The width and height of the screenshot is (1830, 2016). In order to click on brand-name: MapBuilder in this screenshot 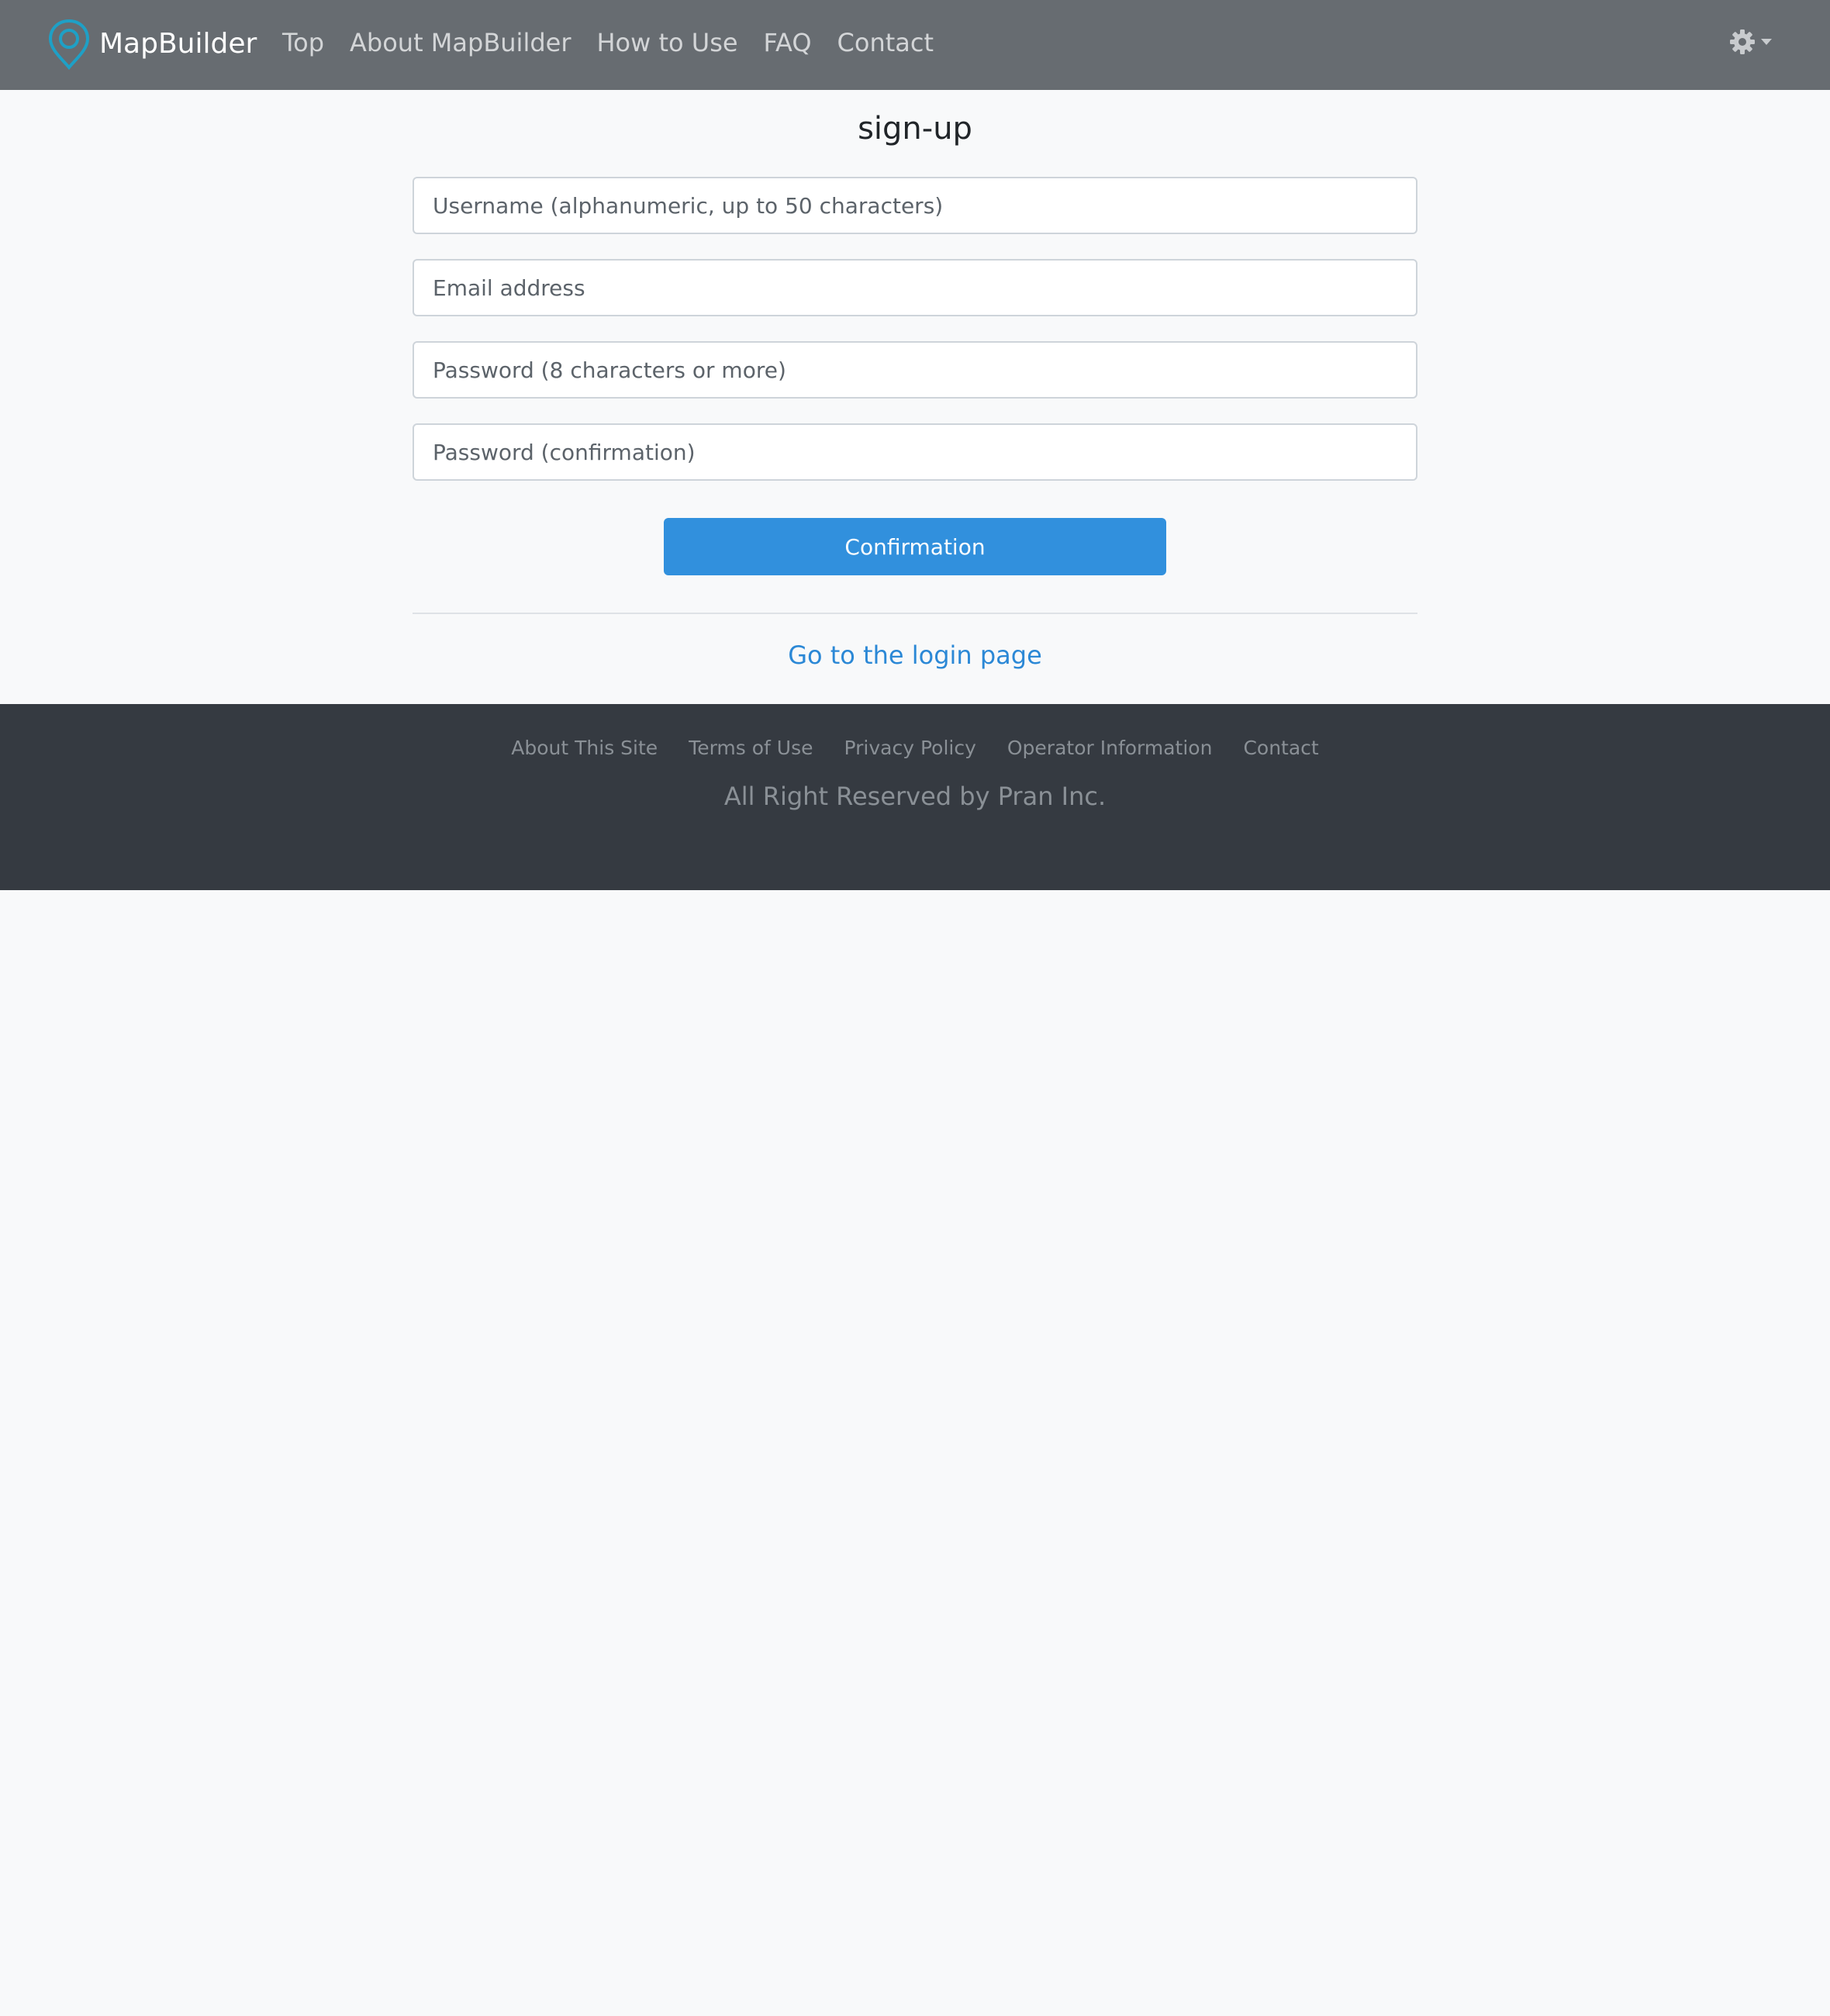, I will do `click(178, 44)`.